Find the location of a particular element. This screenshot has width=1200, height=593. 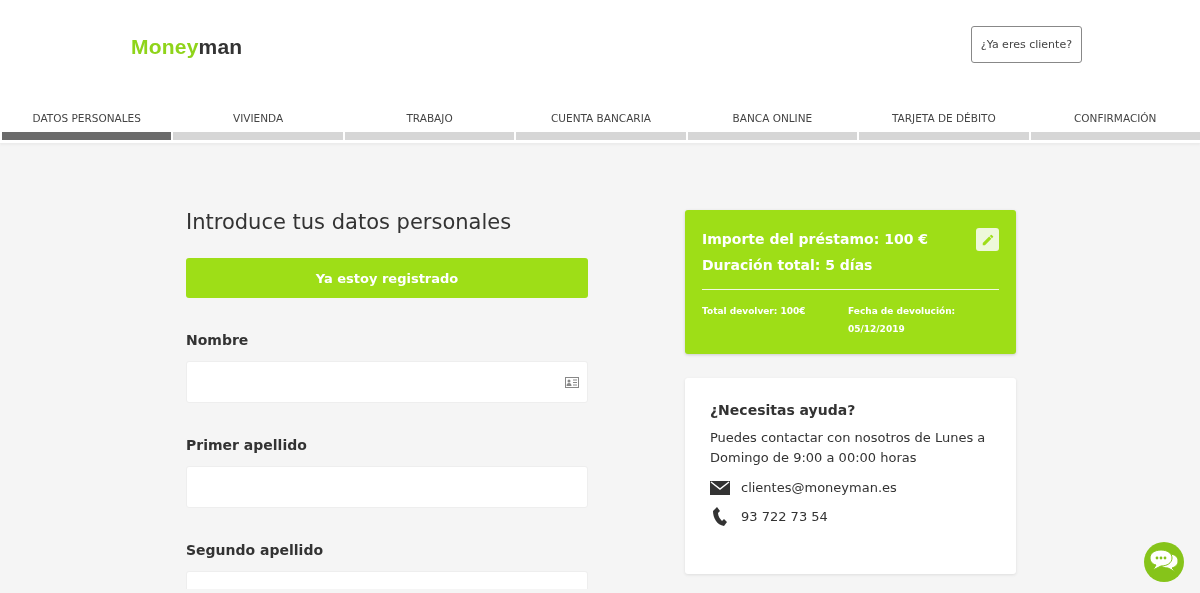

logo: Moneyman is located at coordinates (187, 47).